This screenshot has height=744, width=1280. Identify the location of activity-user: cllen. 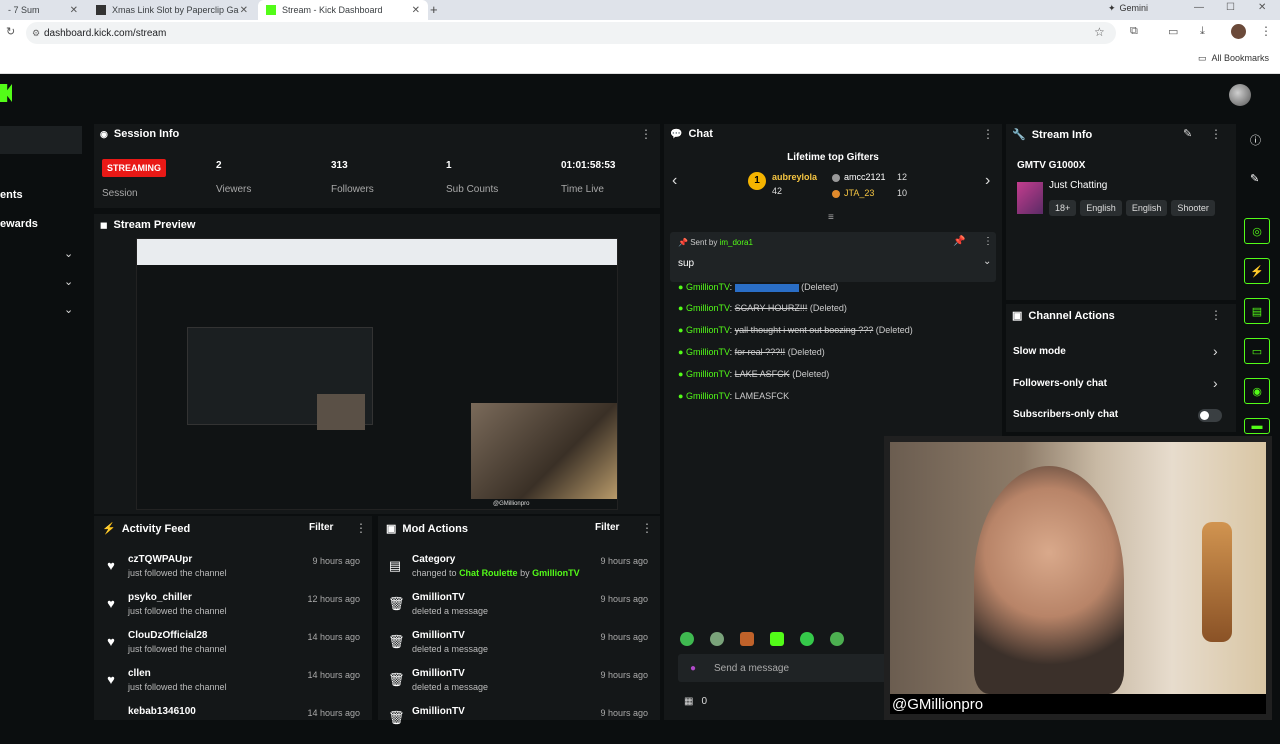
(139, 673).